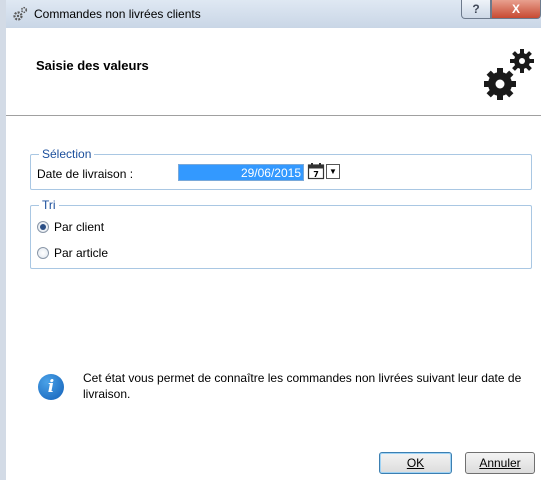  Describe the element at coordinates (273, 14) in the screenshot. I see `title-bar: Commandes non livrées clients ? X` at that location.